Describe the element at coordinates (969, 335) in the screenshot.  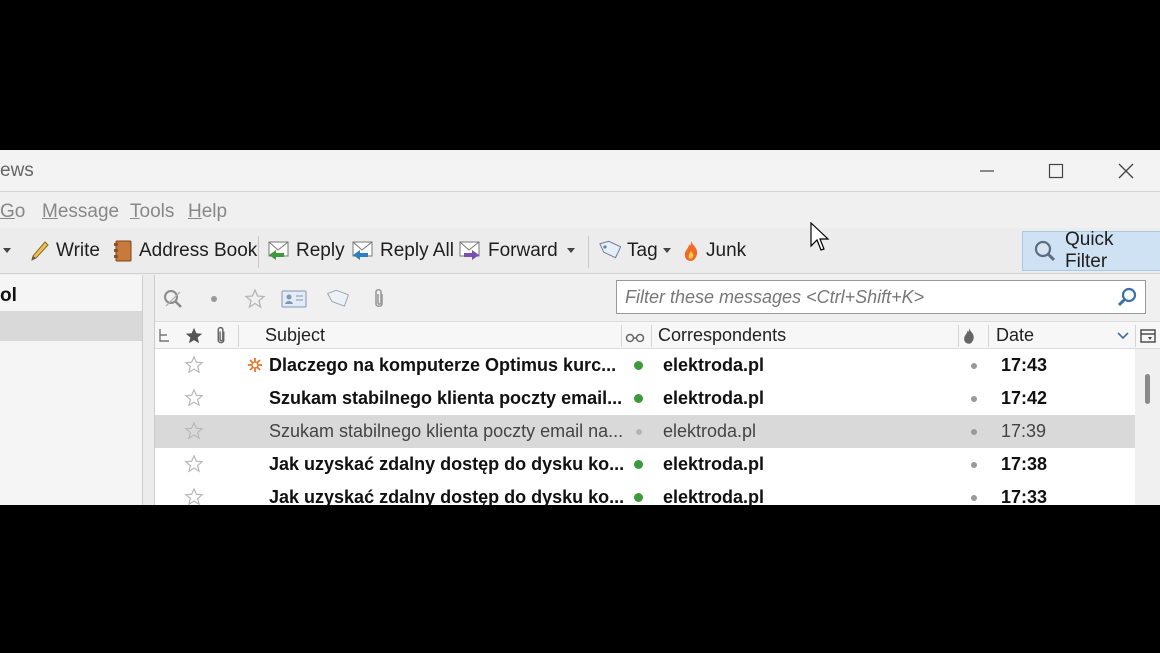
I see `junk-status-column` at that location.